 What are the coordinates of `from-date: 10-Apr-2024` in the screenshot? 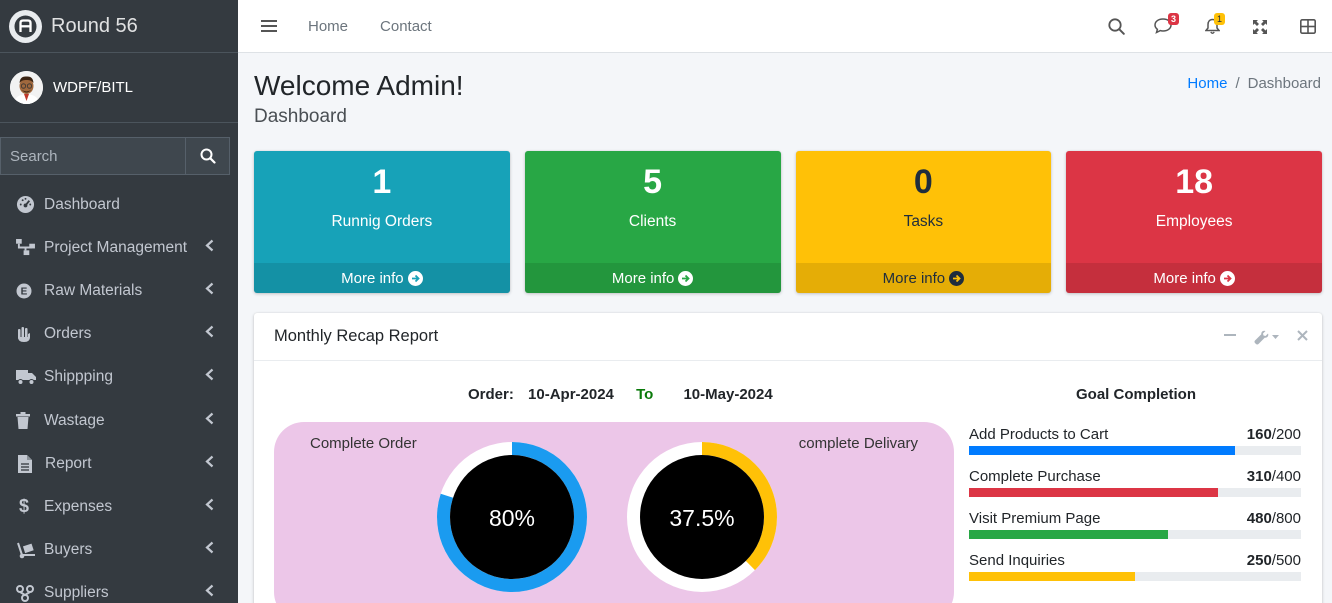 It's located at (571, 394).